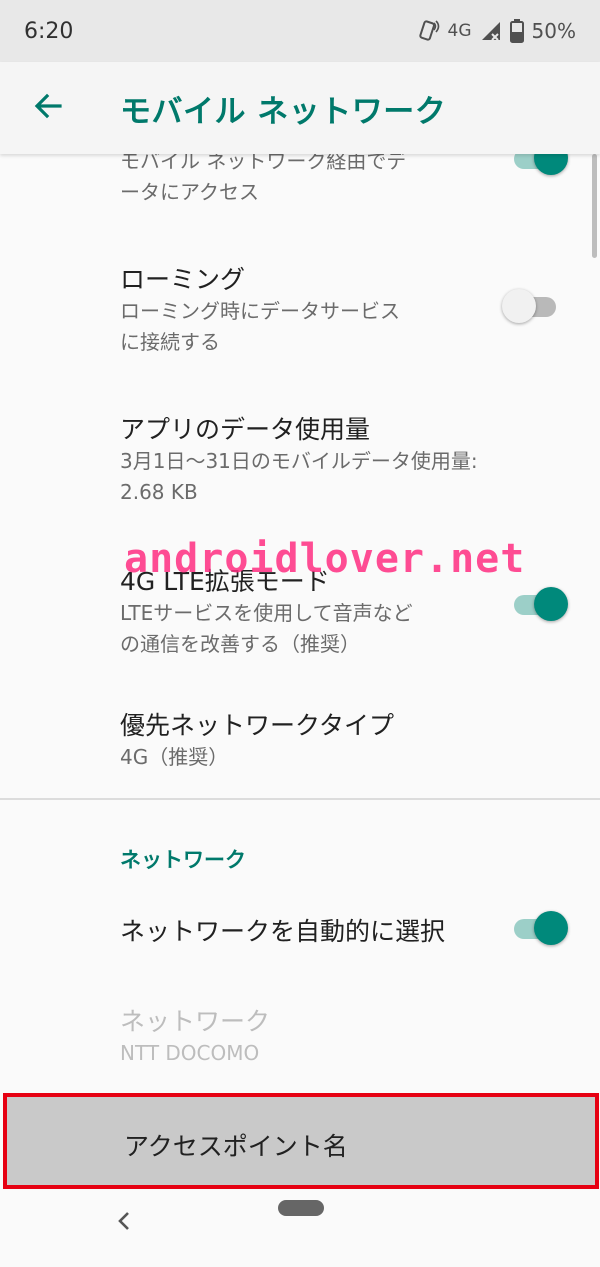  I want to click on chevron-left-icon, so click(124, 1223).